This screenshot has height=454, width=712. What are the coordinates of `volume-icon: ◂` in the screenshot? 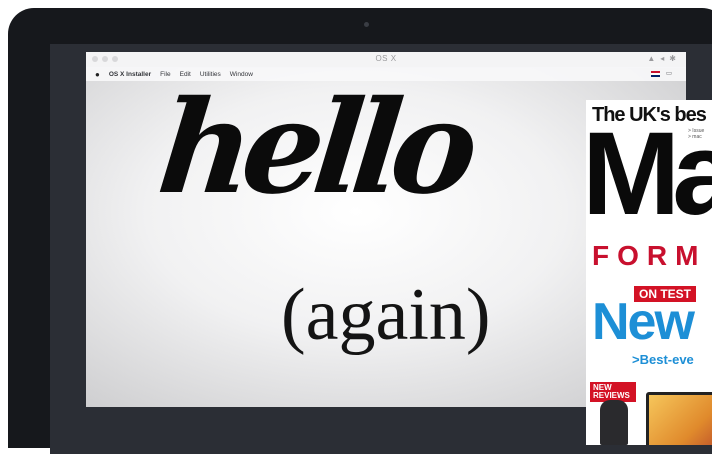 It's located at (662, 58).